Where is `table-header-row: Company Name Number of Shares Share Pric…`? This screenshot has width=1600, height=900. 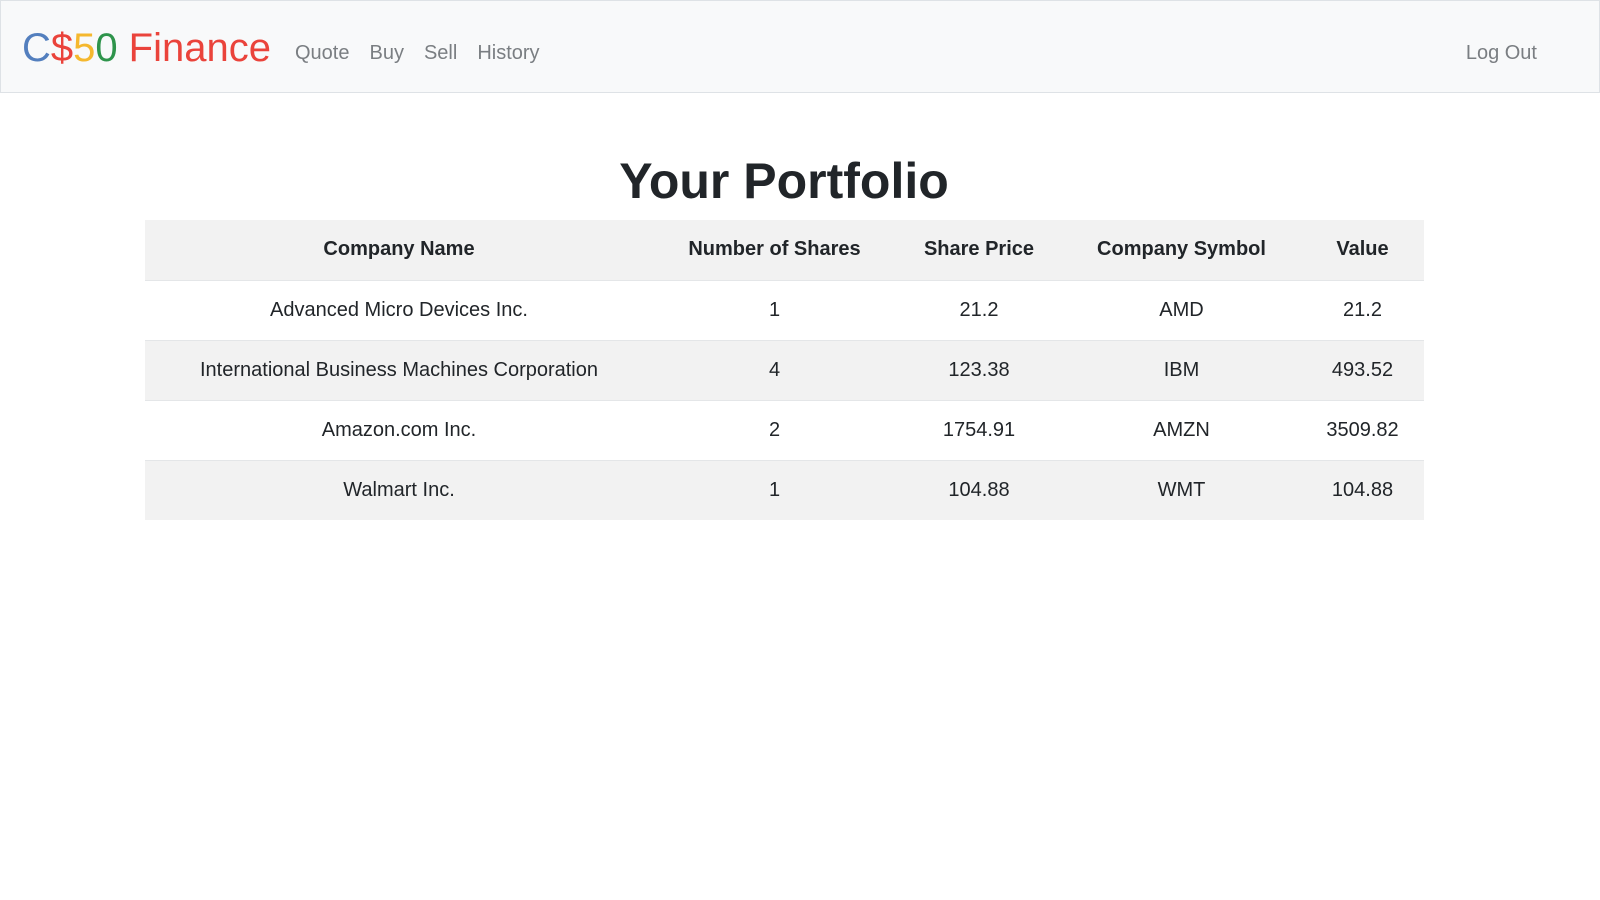 table-header-row: Company Name Number of Shares Share Pric… is located at coordinates (784, 250).